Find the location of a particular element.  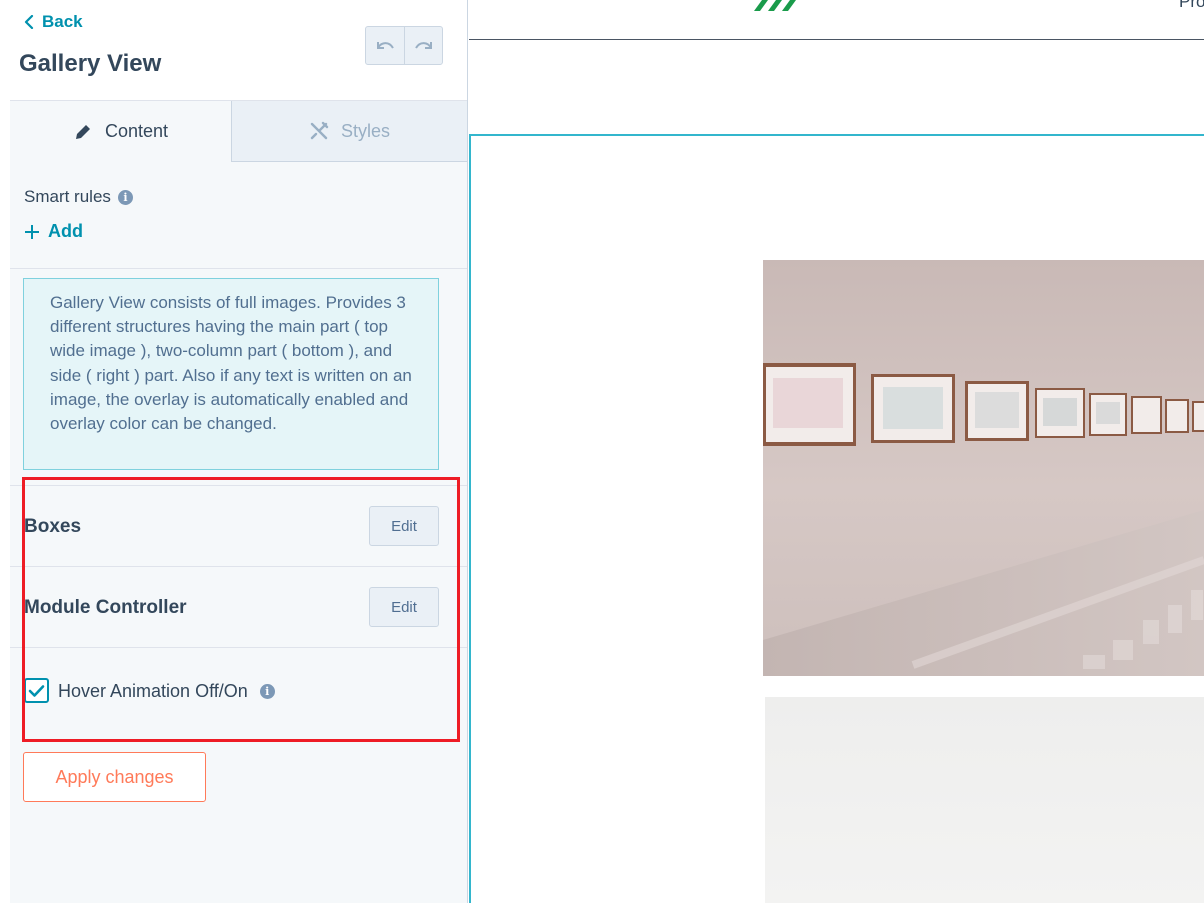

hover-animation-text: Hover Animation Off/On is located at coordinates (153, 691).